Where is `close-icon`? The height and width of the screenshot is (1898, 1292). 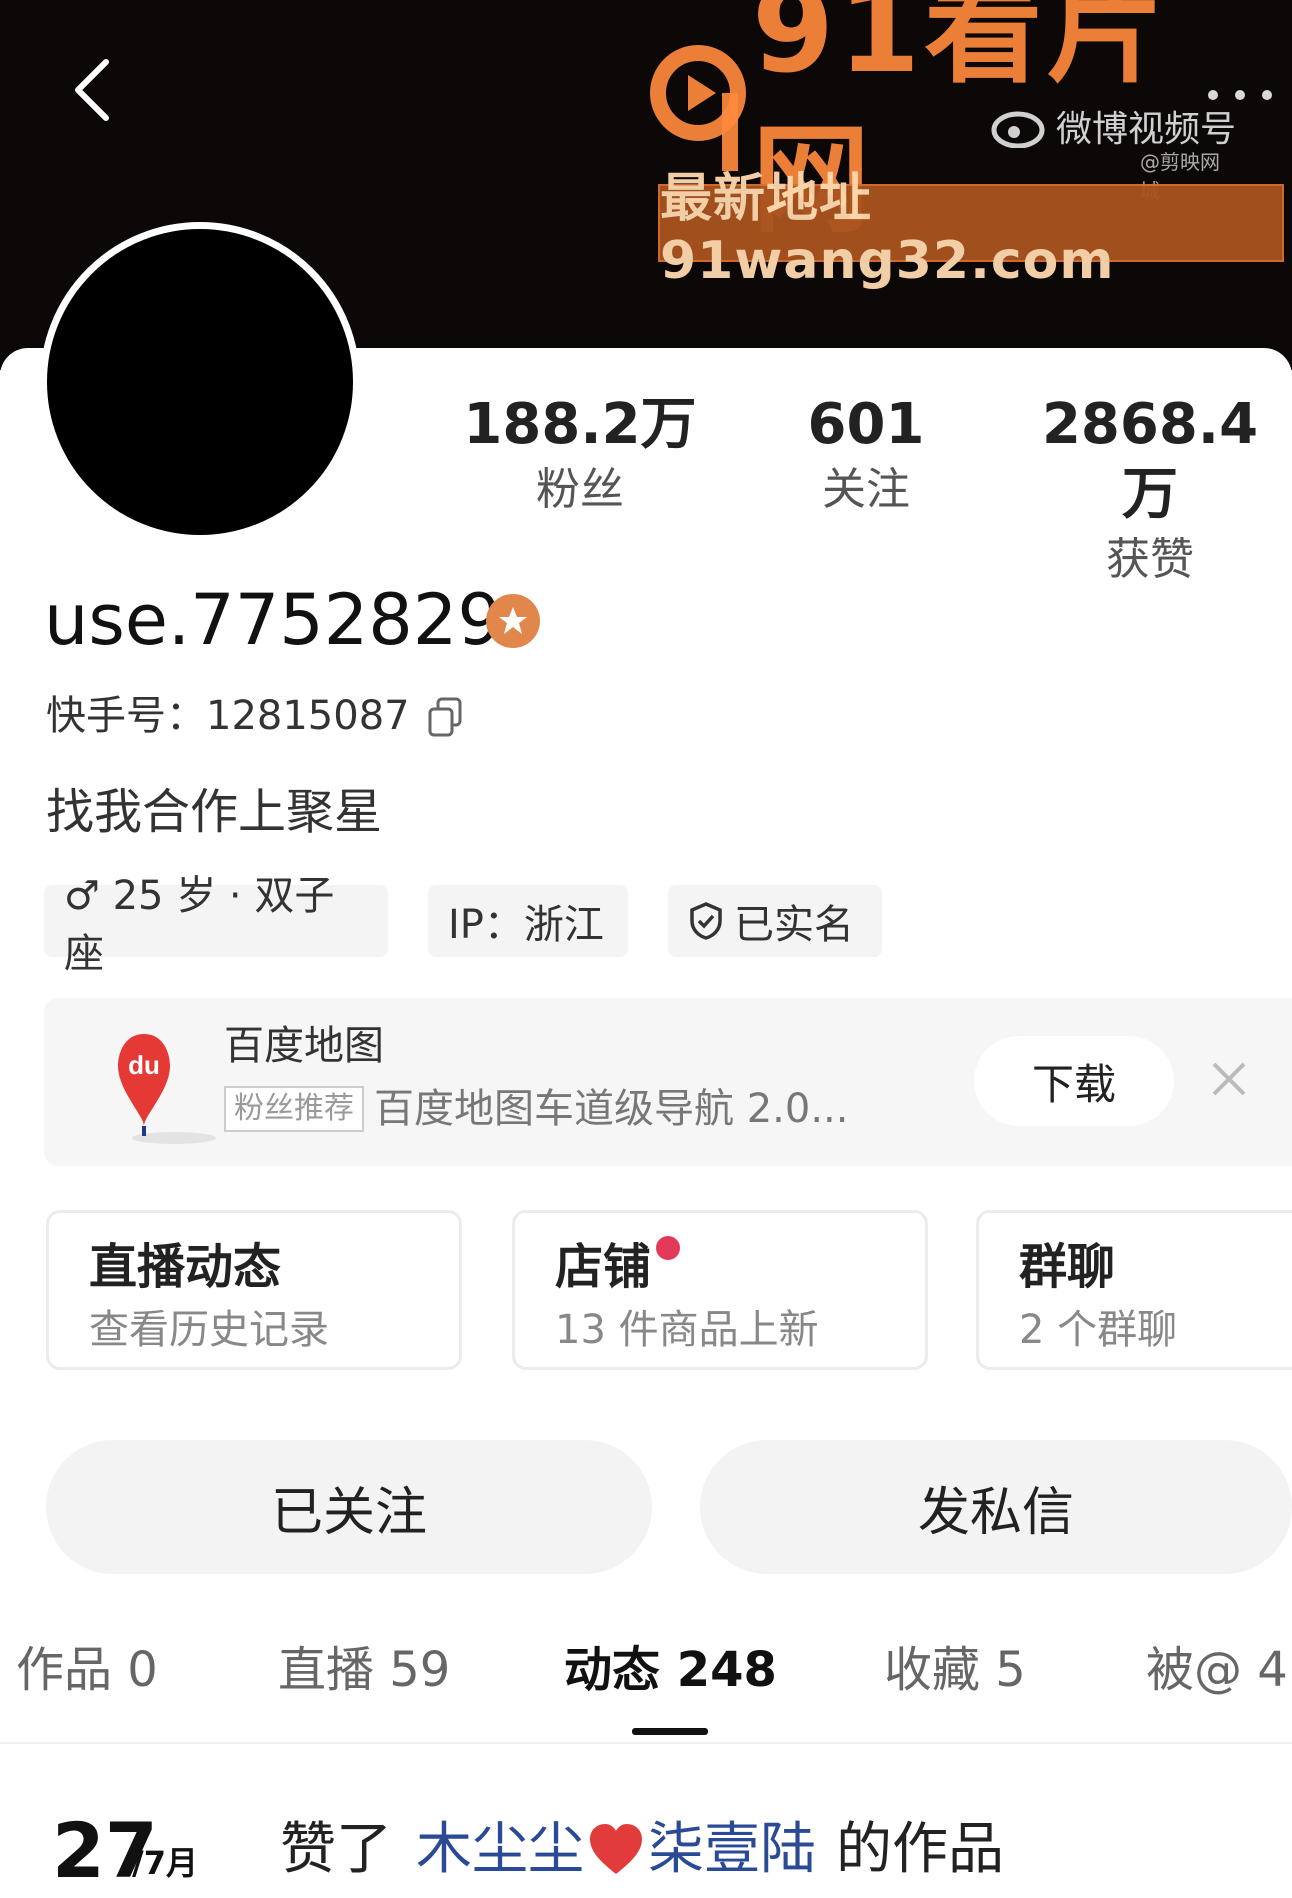 close-icon is located at coordinates (1229, 1079).